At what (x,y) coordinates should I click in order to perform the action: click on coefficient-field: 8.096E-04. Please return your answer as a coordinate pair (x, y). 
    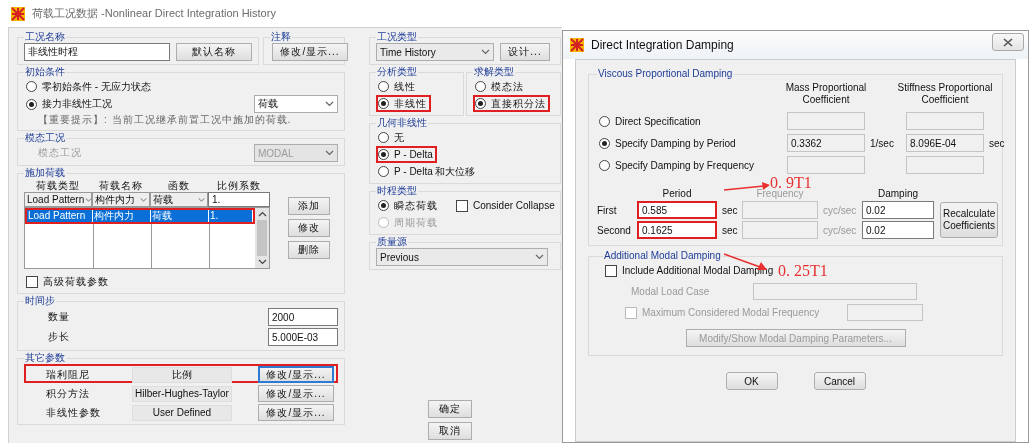
    Looking at the image, I should click on (945, 143).